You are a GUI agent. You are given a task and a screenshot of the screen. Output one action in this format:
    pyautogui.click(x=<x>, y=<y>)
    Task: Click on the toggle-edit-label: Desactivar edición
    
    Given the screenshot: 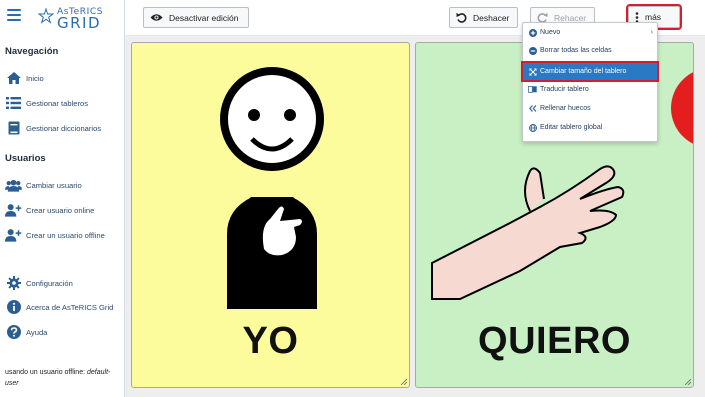 What is the action you would take?
    pyautogui.click(x=204, y=17)
    